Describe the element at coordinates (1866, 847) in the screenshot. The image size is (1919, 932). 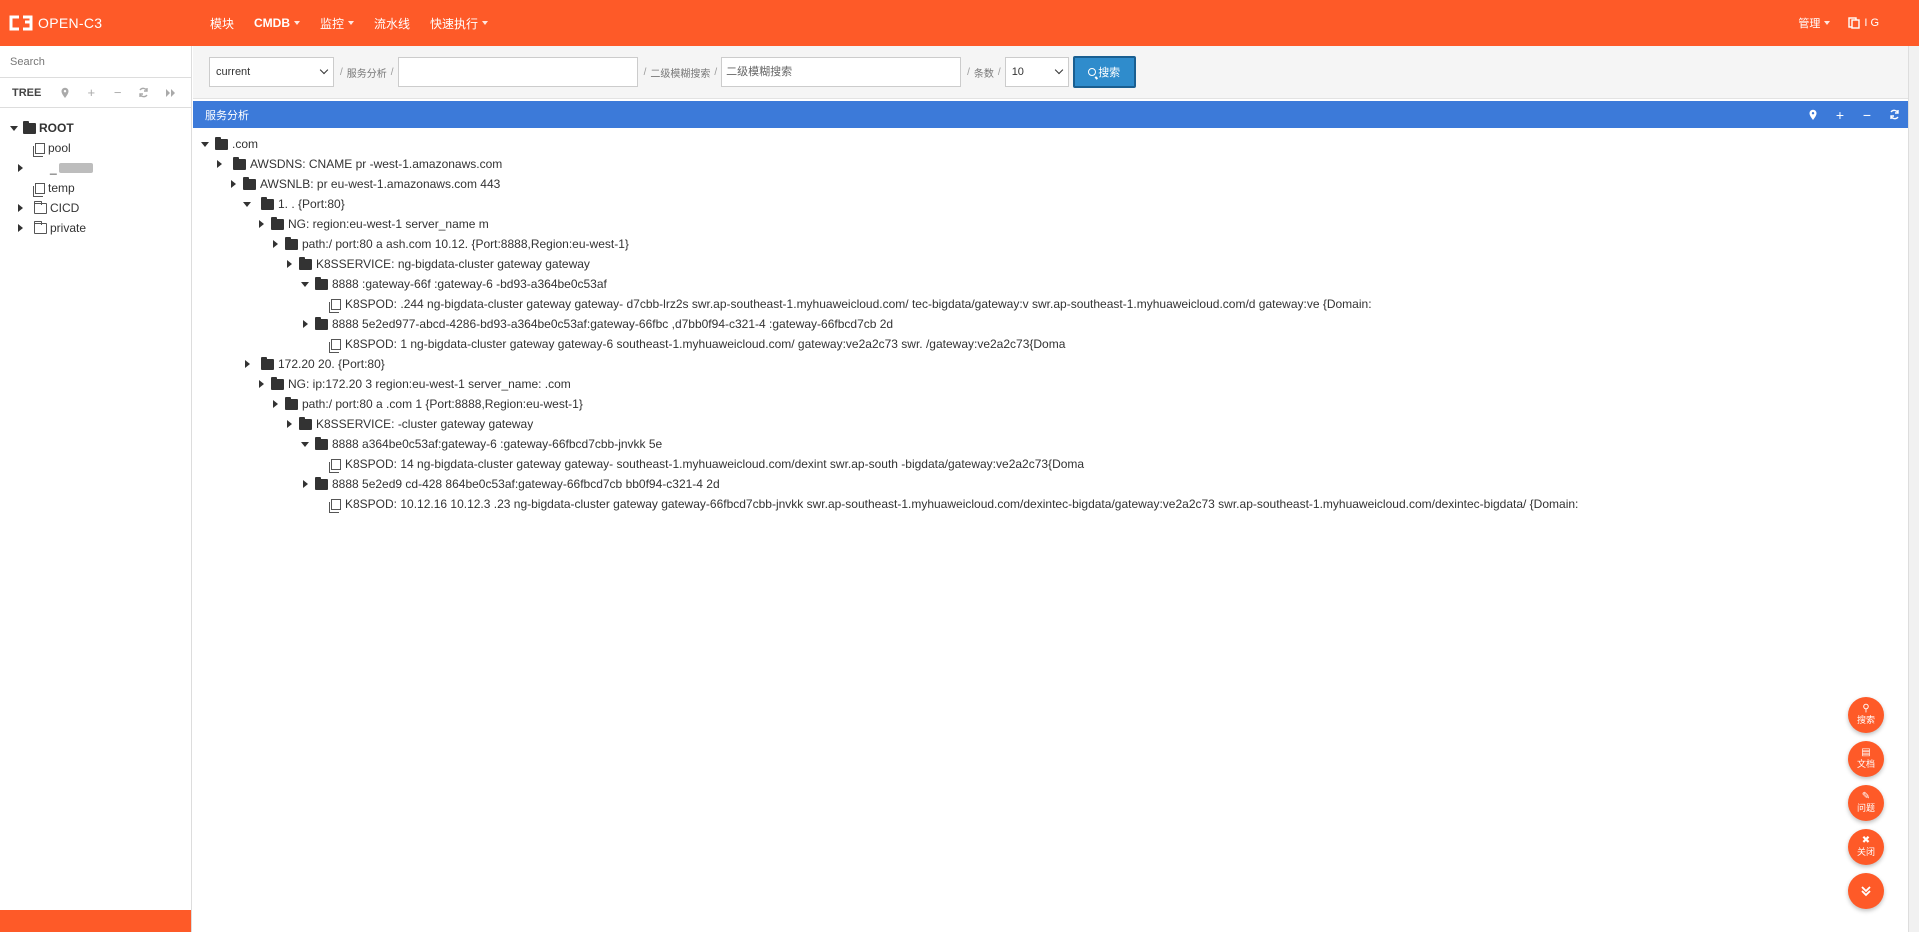
I see `fab-close-button: ✖ 关闭` at that location.